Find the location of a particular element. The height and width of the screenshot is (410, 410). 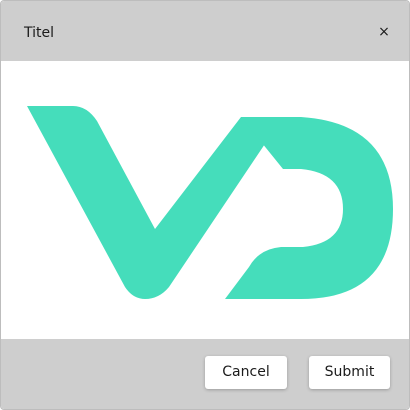

cancel-button: Cancel is located at coordinates (246, 372).